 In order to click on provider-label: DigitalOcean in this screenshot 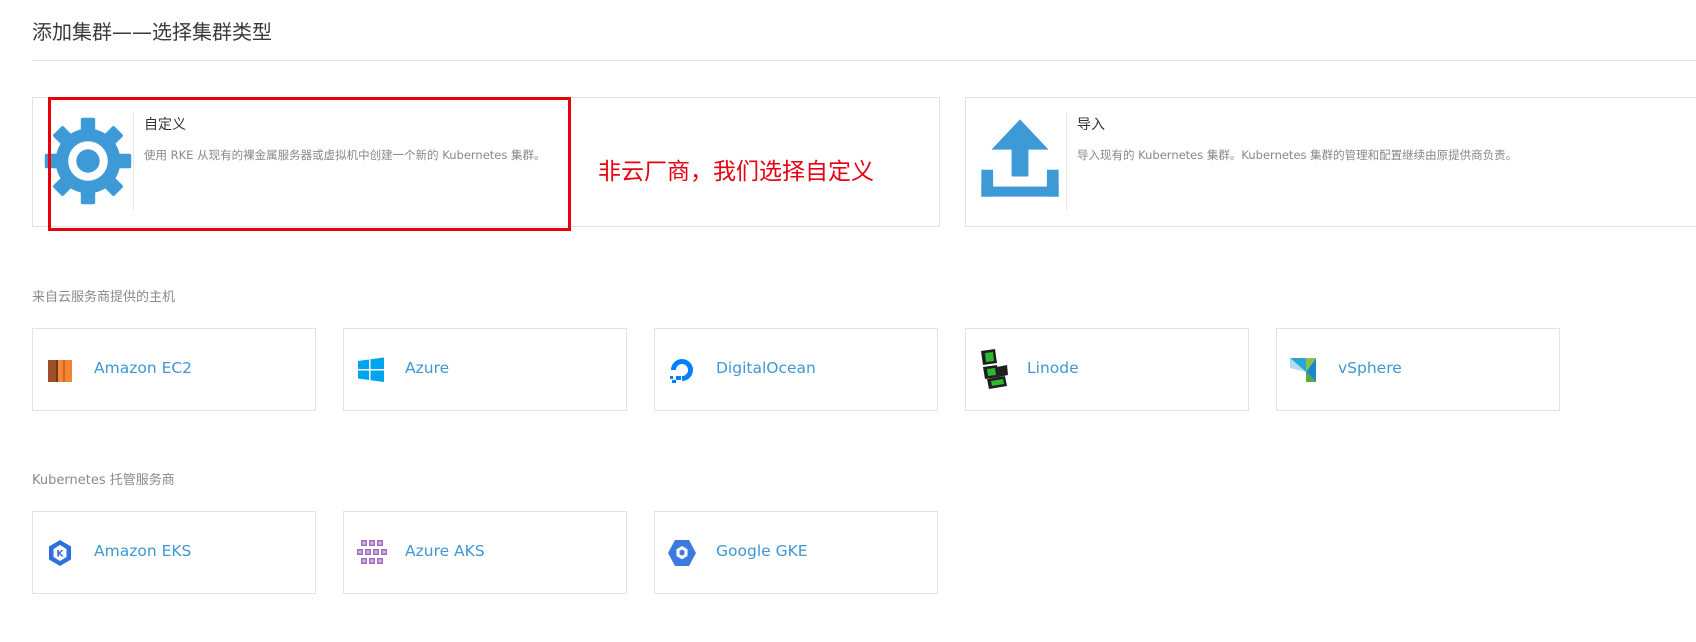, I will do `click(766, 368)`.